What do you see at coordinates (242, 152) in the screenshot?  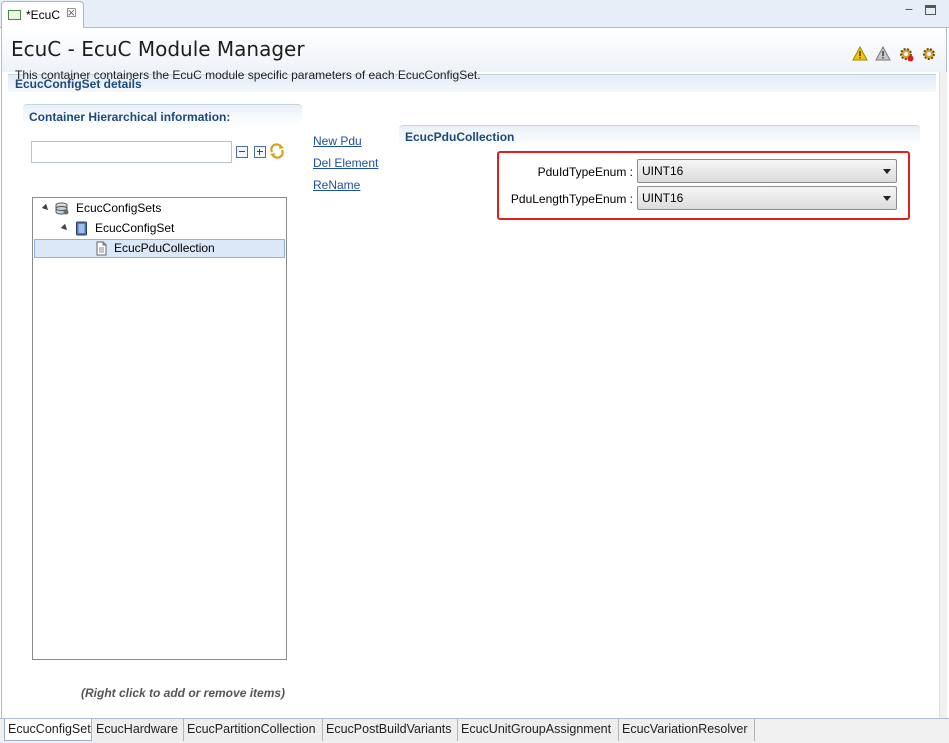 I see `collapse-all-icon` at bounding box center [242, 152].